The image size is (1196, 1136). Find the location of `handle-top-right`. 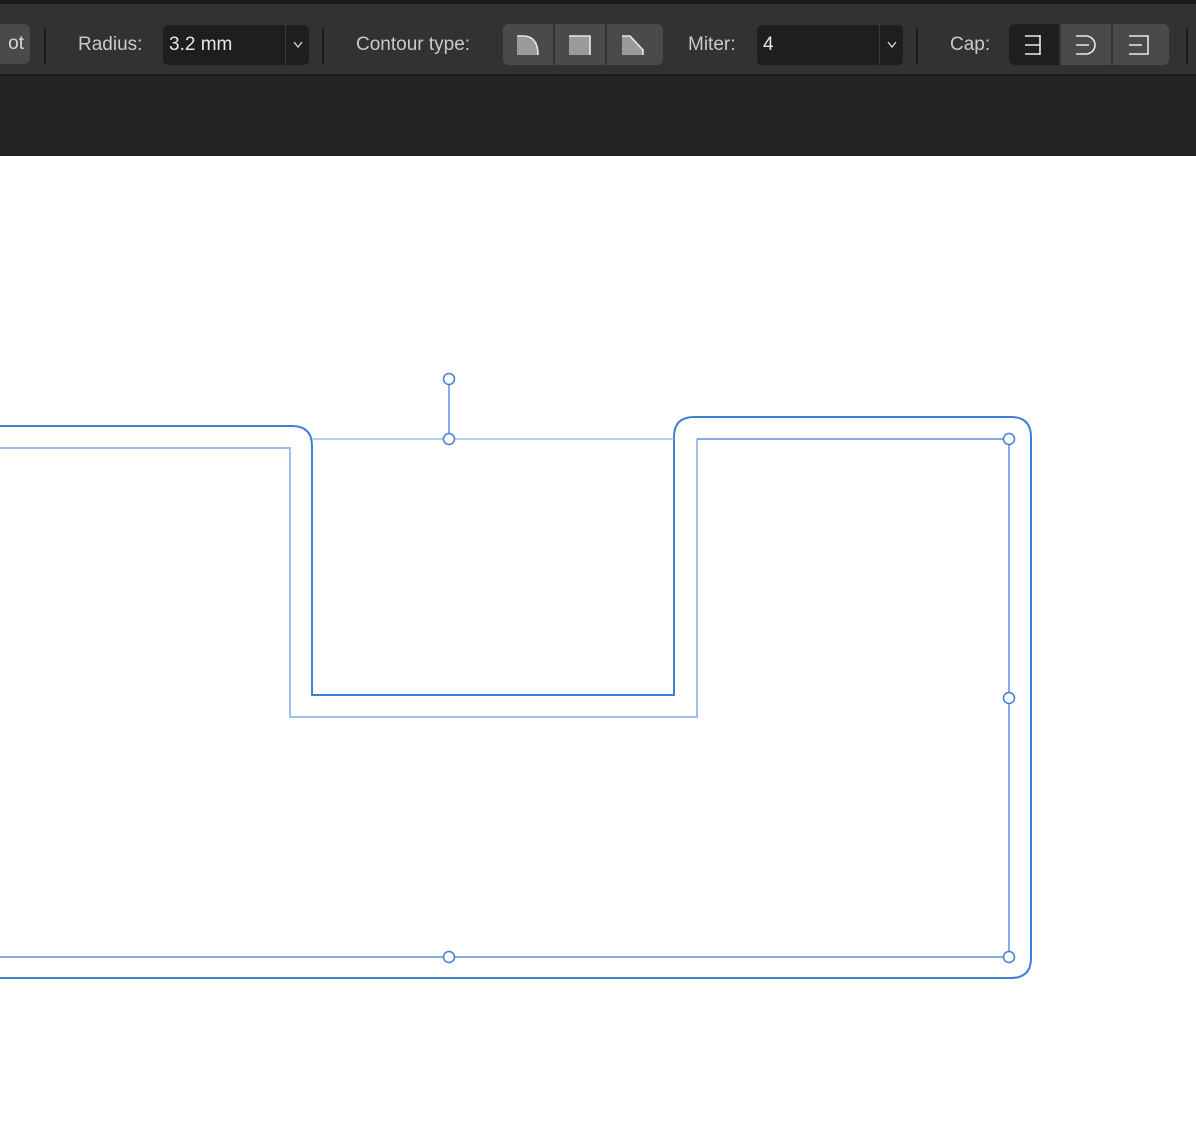

handle-top-right is located at coordinates (1009, 439).